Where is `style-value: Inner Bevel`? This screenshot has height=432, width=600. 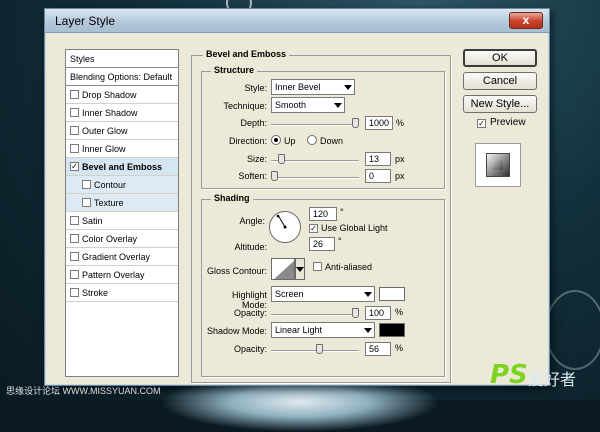 style-value: Inner Bevel is located at coordinates (298, 87).